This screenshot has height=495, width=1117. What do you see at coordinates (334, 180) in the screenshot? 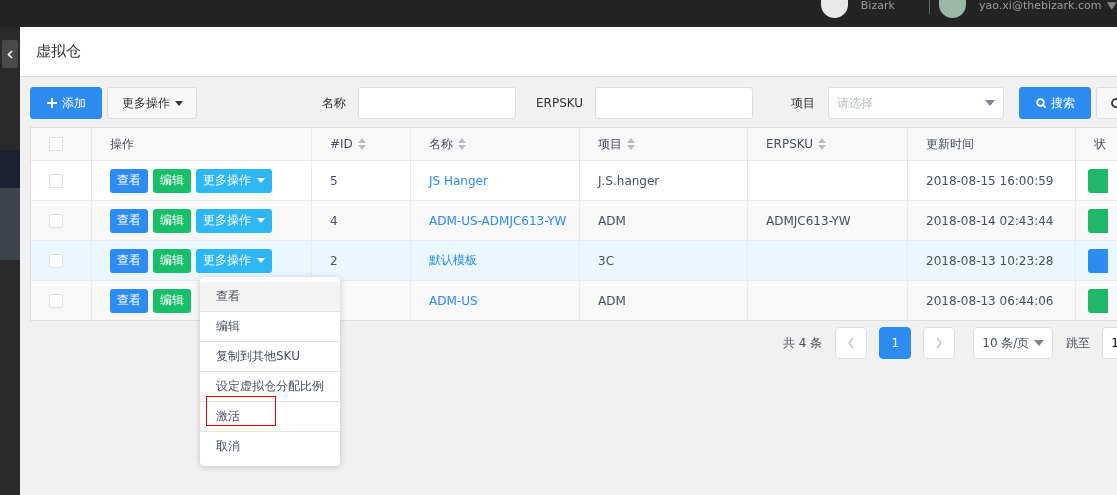
I see `table-cell: 5` at bounding box center [334, 180].